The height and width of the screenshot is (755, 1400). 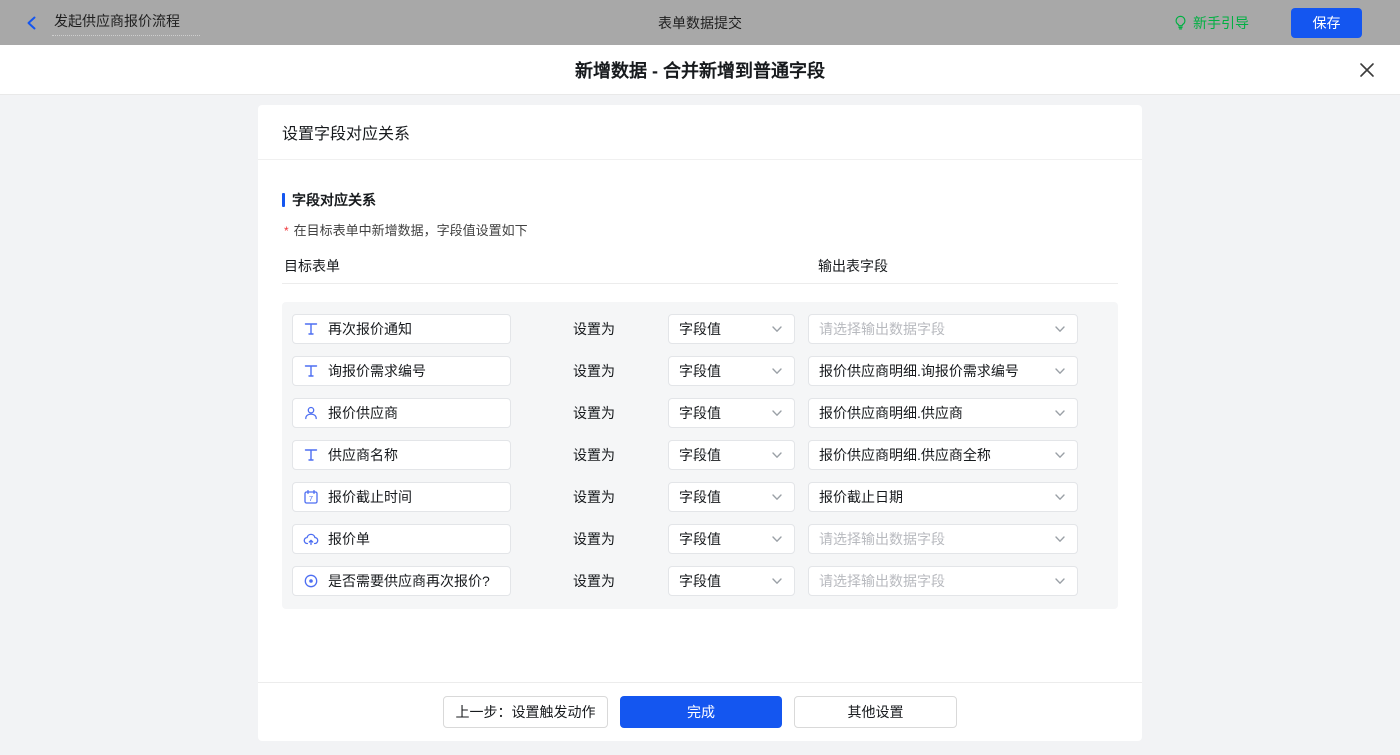 I want to click on target-field-label: 是否需要供应商再次报价?, so click(x=409, y=581).